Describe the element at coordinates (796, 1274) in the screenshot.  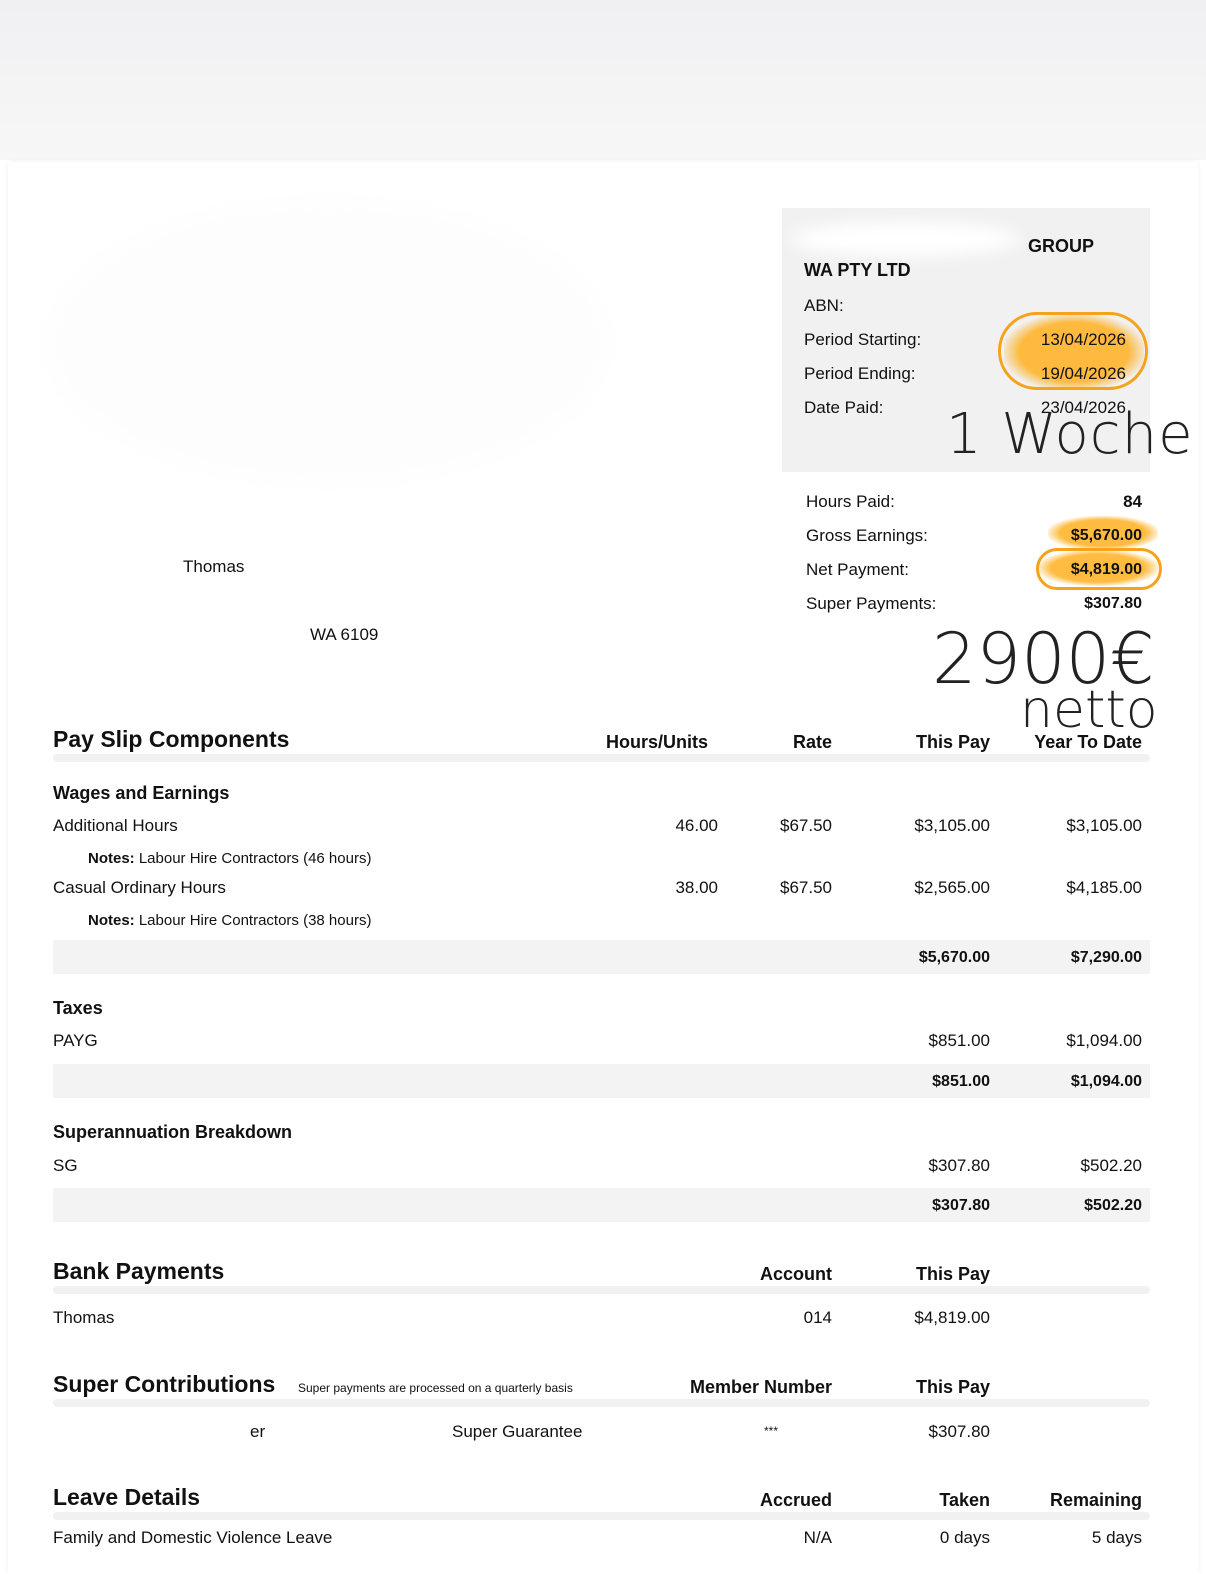
I see `bank-col-account: Account` at that location.